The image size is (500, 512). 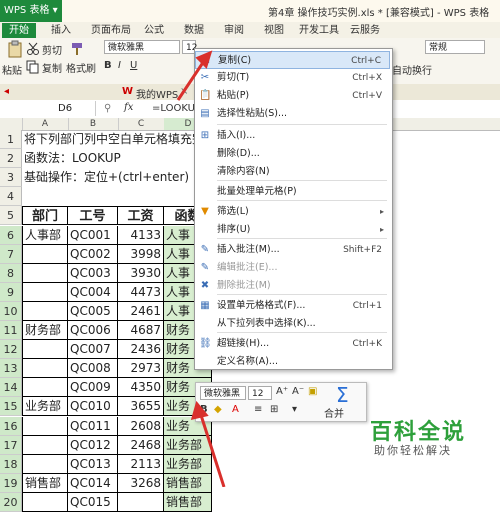 I want to click on table-cell: QC003, so click(x=93, y=273).